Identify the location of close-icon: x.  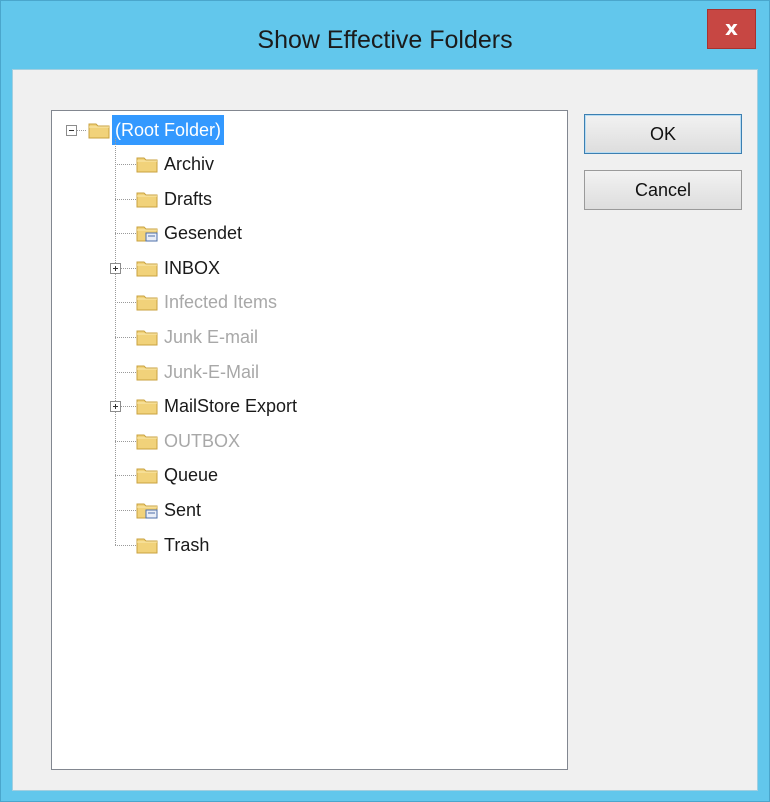
(731, 28).